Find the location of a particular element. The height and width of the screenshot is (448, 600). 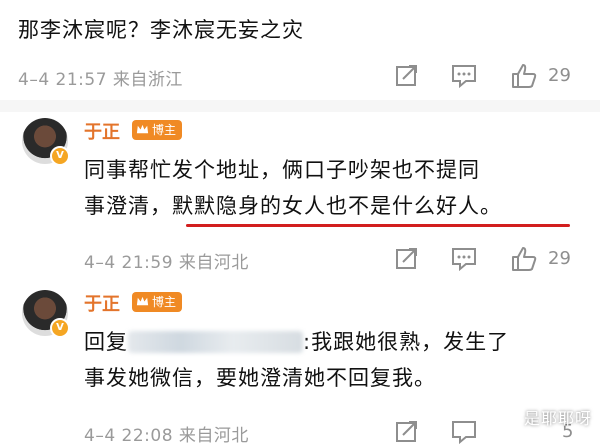

reply-text: 同事帮忙发个地址，俩口子吵架也不提同 事澄清，默默隐身的女人也不是什么好人。 is located at coordinates (293, 188).